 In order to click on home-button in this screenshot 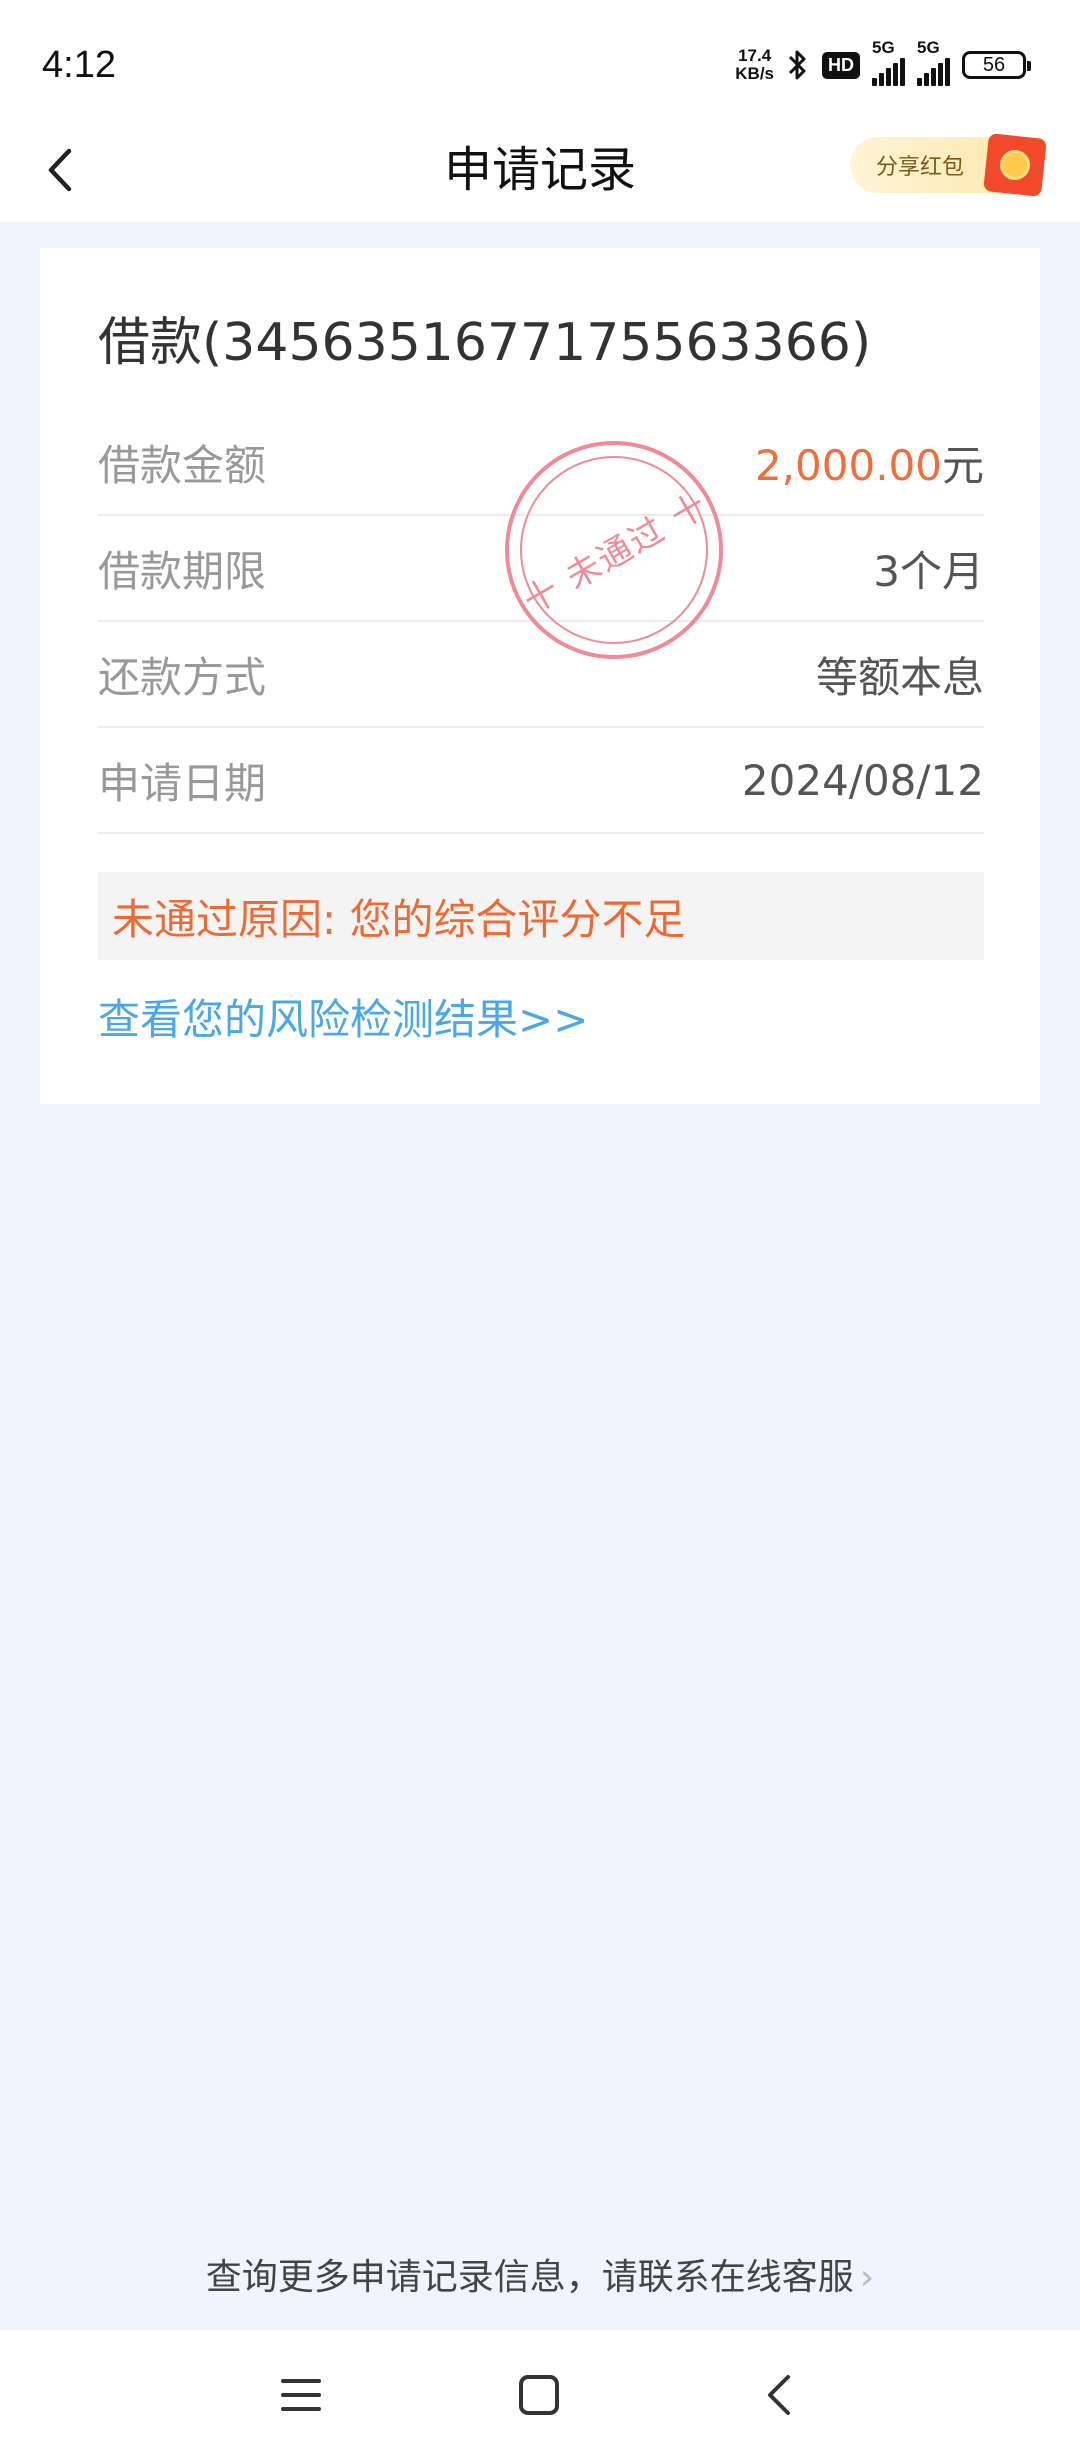, I will do `click(539, 2395)`.